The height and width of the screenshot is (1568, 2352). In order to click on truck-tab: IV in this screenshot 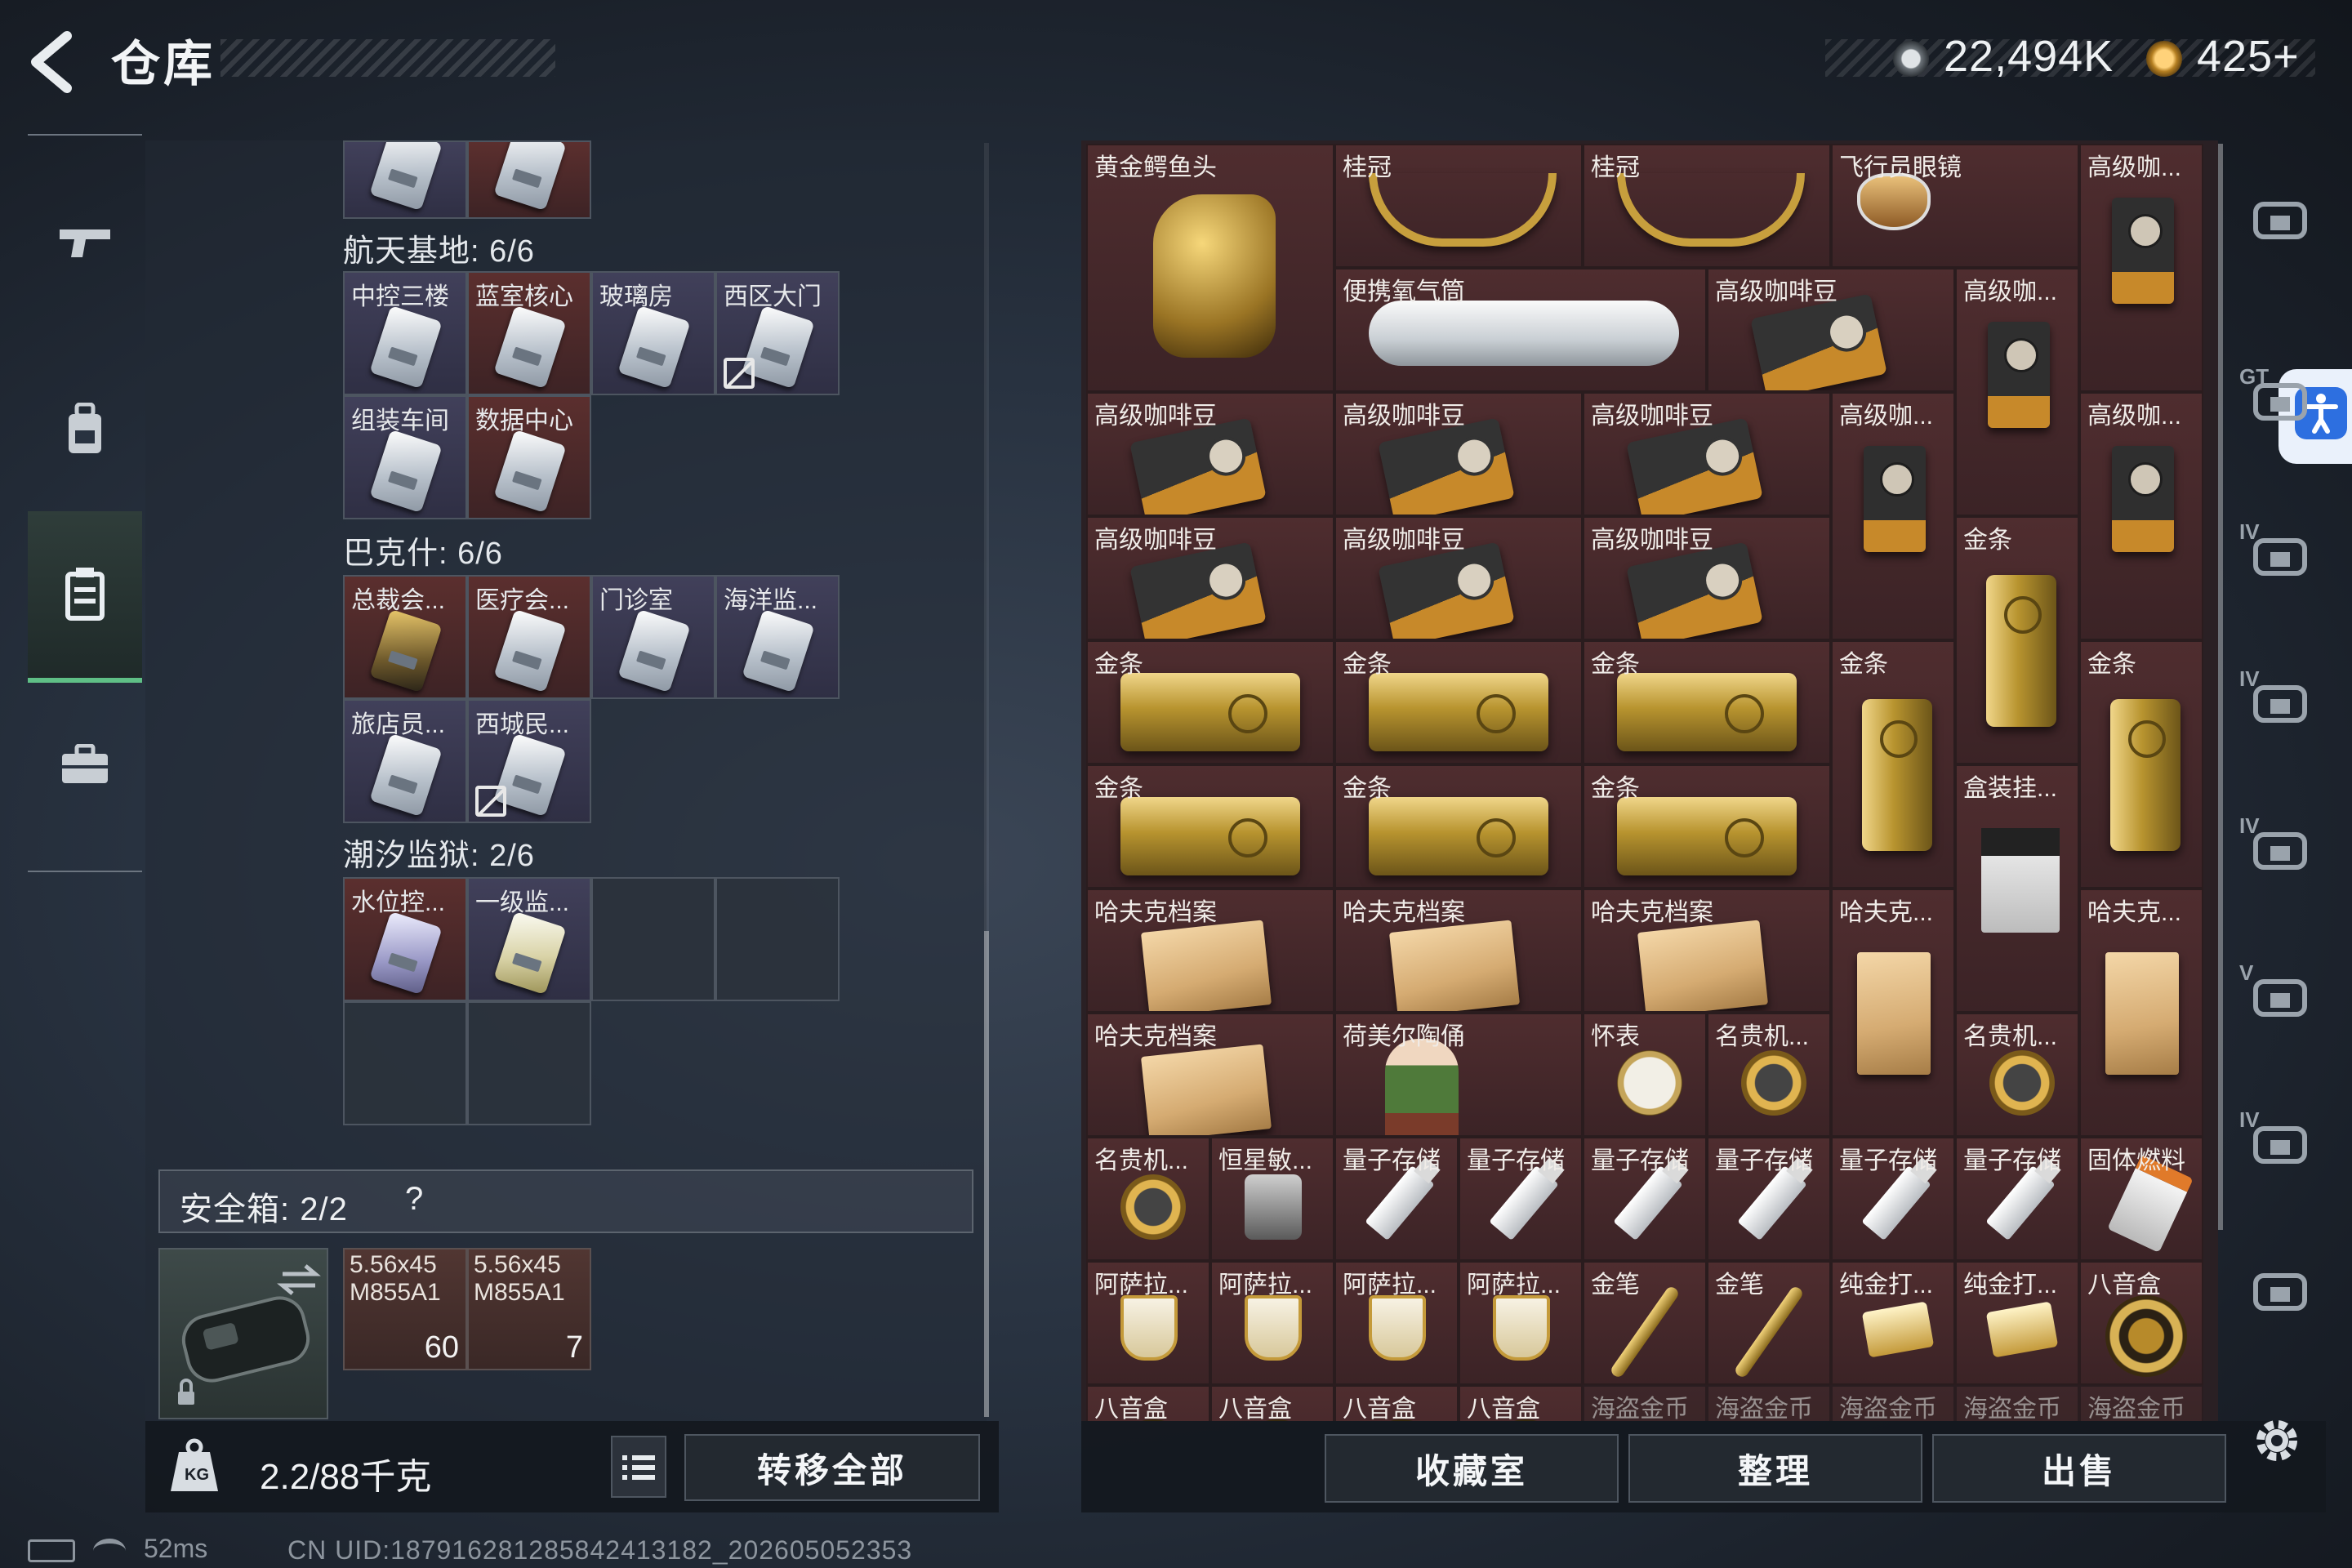, I will do `click(2276, 553)`.